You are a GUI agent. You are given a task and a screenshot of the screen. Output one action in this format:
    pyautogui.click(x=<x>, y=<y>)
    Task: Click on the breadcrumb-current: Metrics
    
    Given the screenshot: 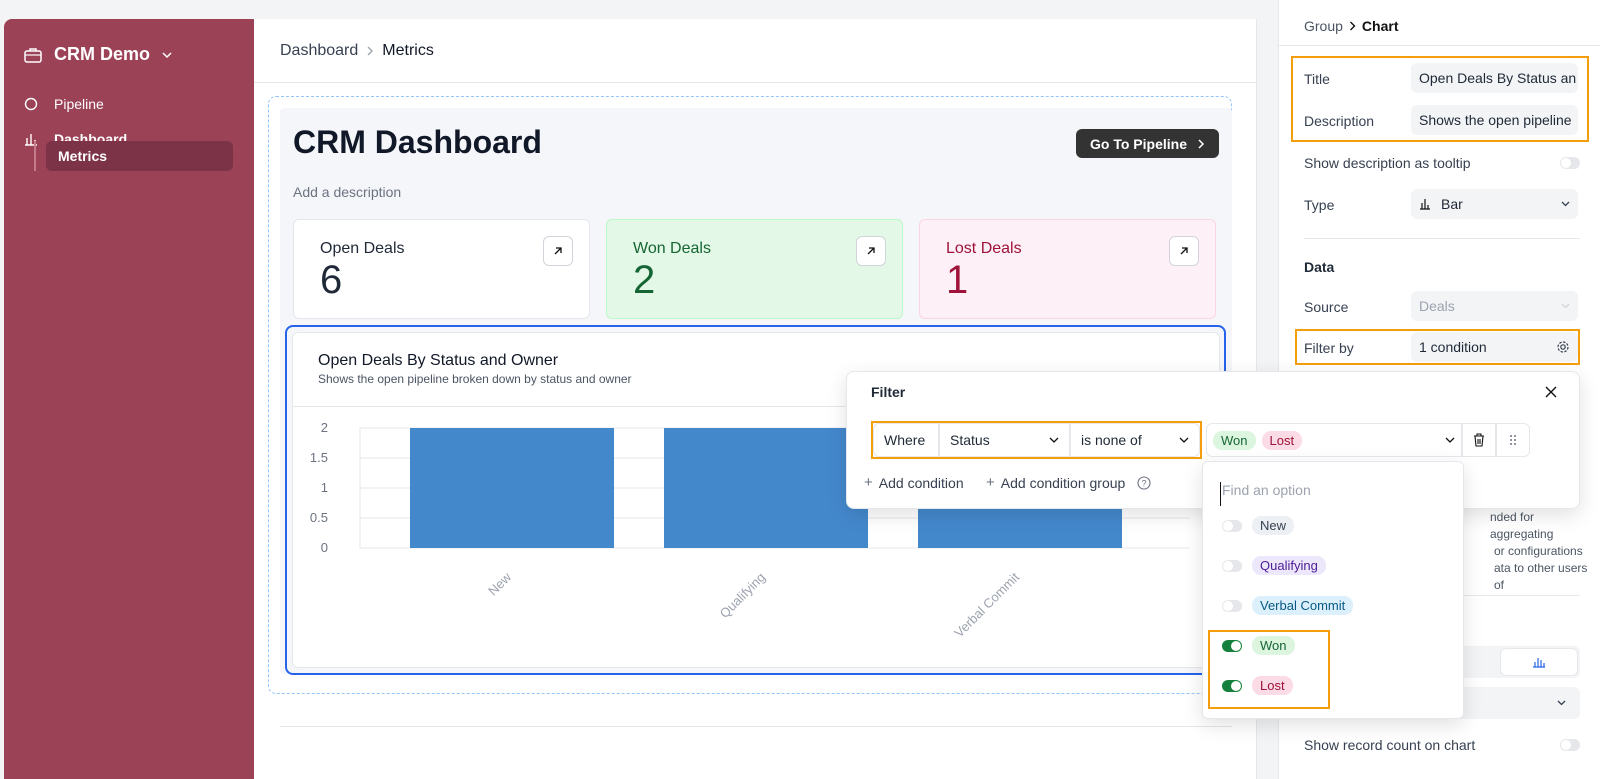 What is the action you would take?
    pyautogui.click(x=408, y=50)
    